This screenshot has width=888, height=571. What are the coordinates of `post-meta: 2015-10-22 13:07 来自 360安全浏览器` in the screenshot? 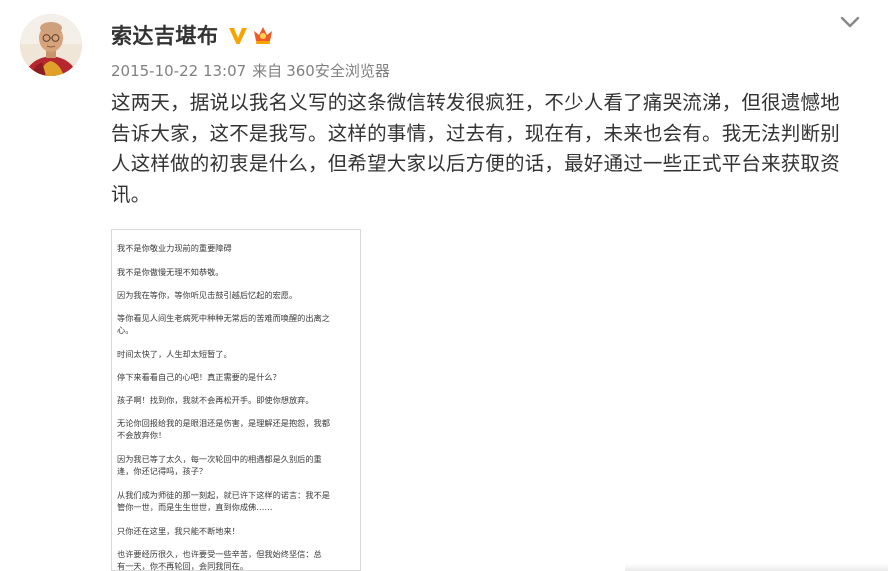 It's located at (250, 70).